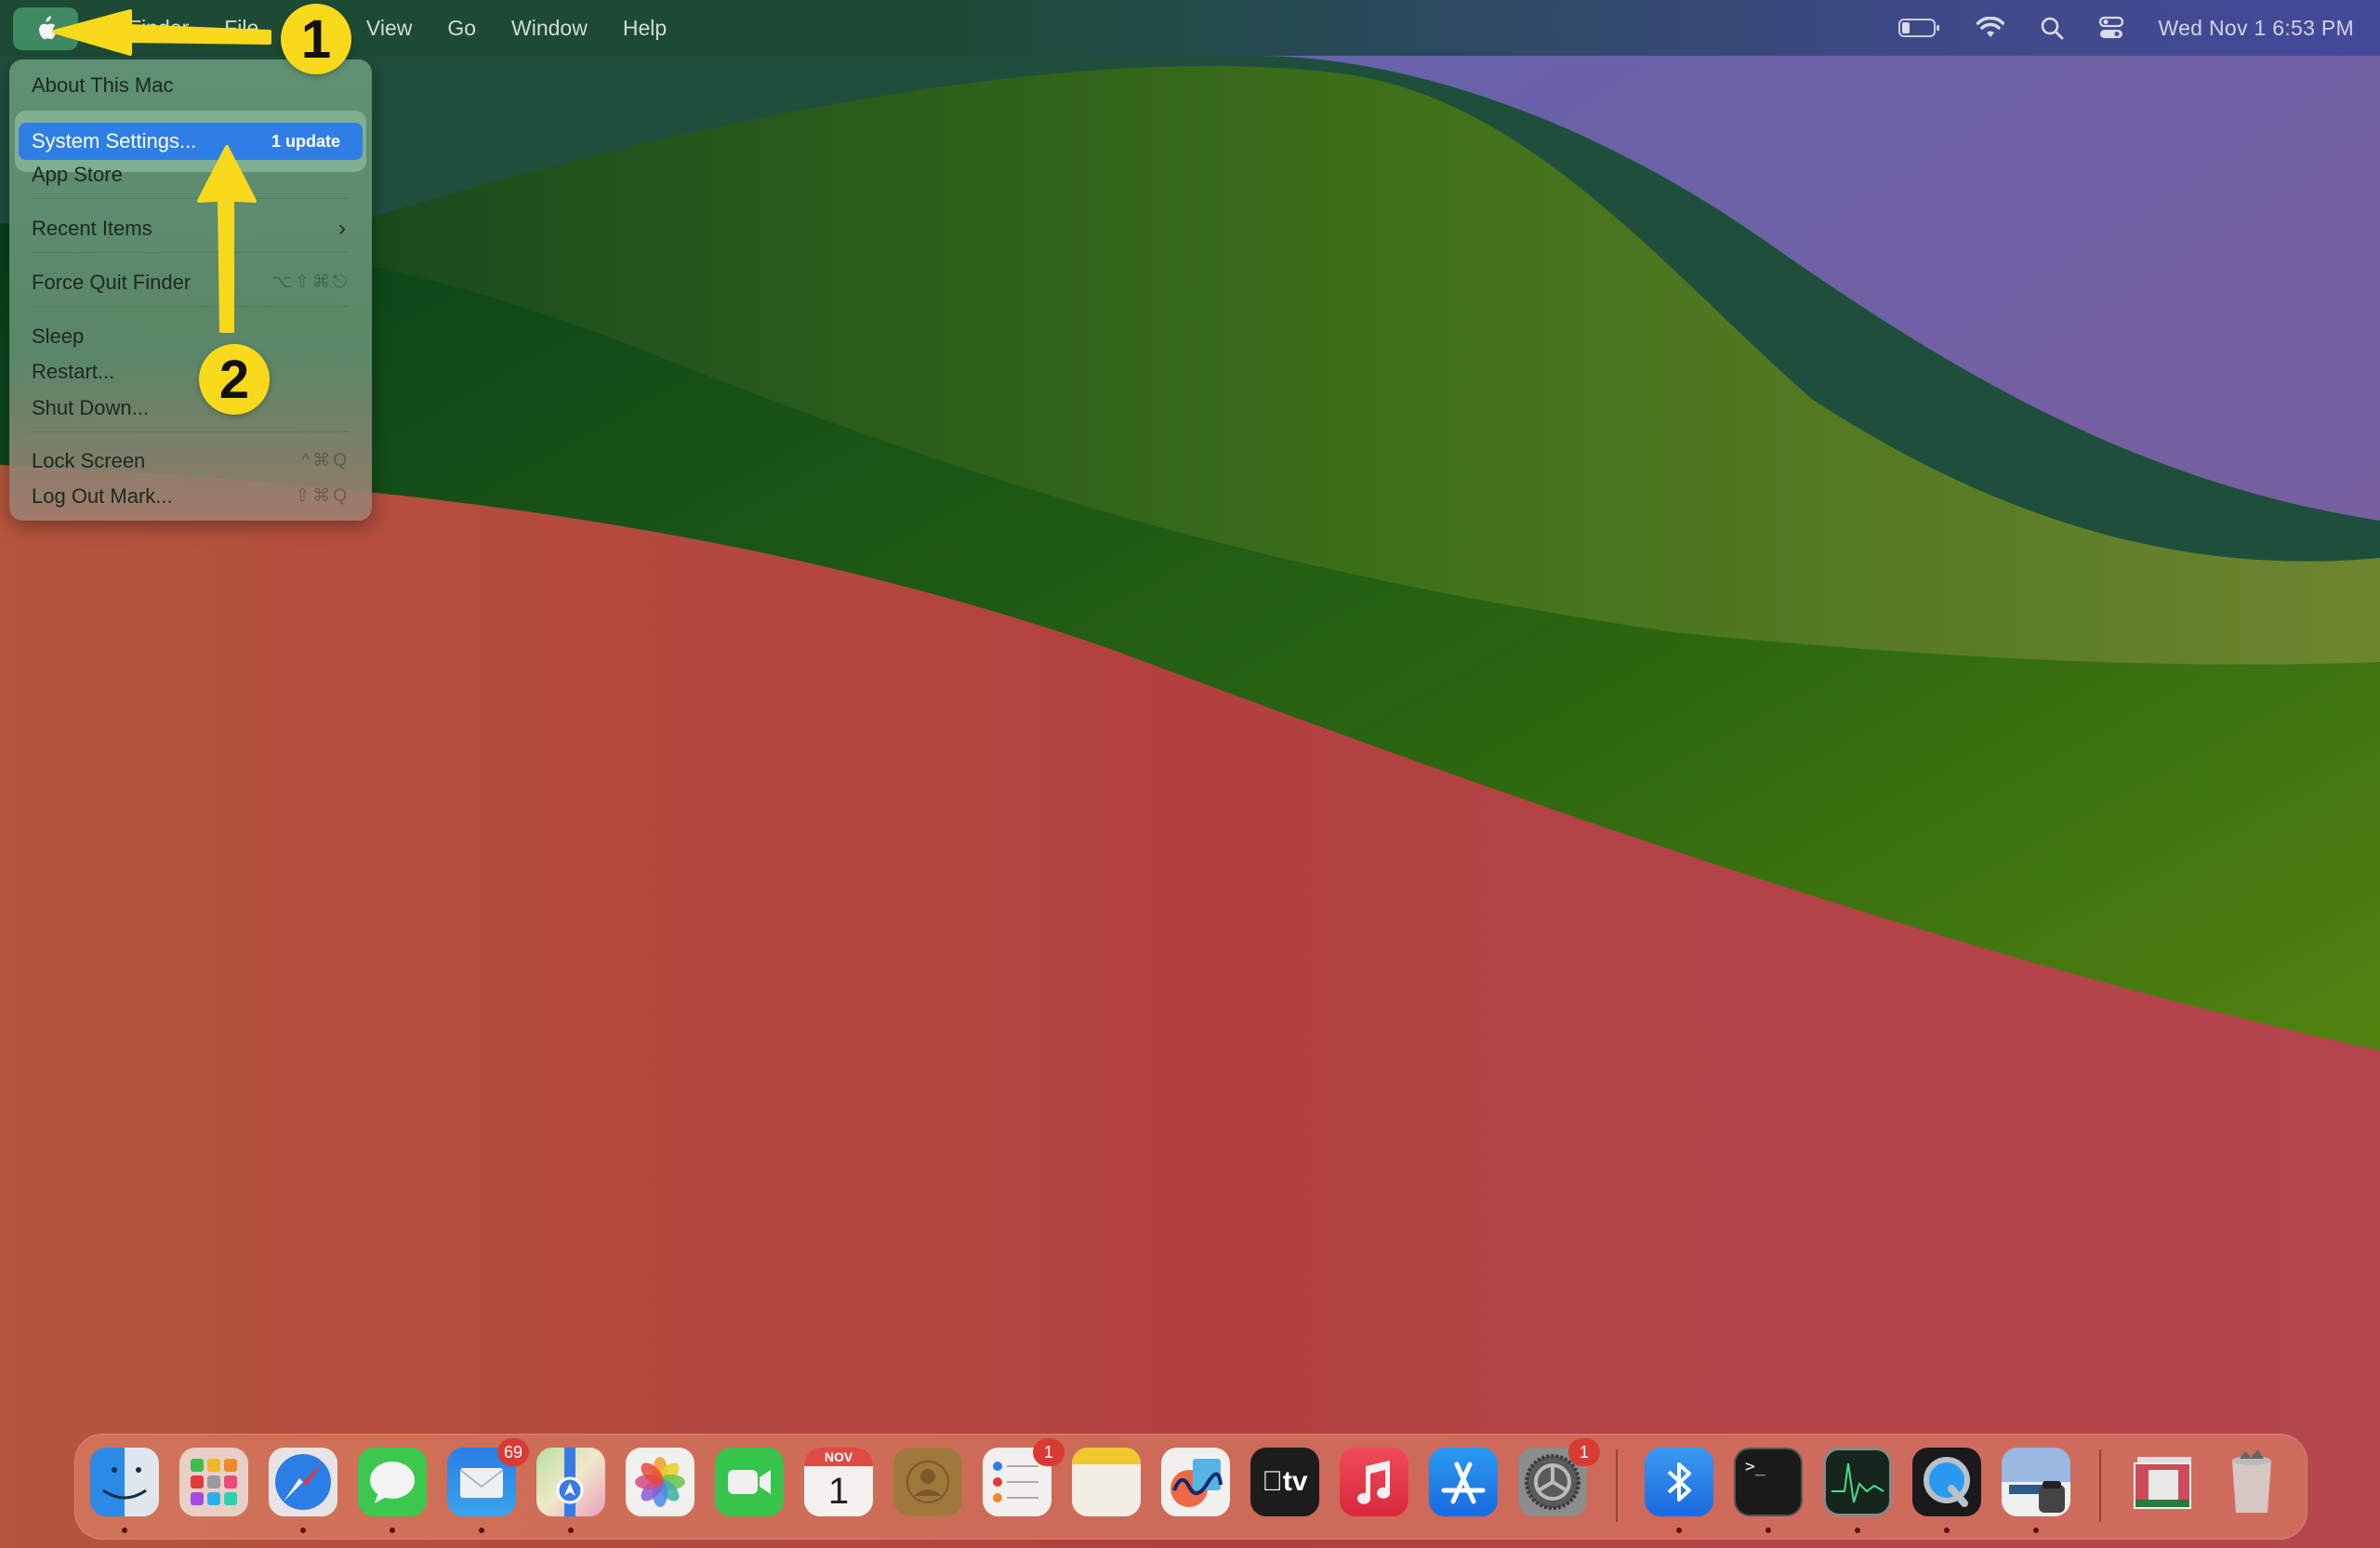 The height and width of the screenshot is (1548, 2380). What do you see at coordinates (58, 336) in the screenshot?
I see `menu-item-label: Sleep` at bounding box center [58, 336].